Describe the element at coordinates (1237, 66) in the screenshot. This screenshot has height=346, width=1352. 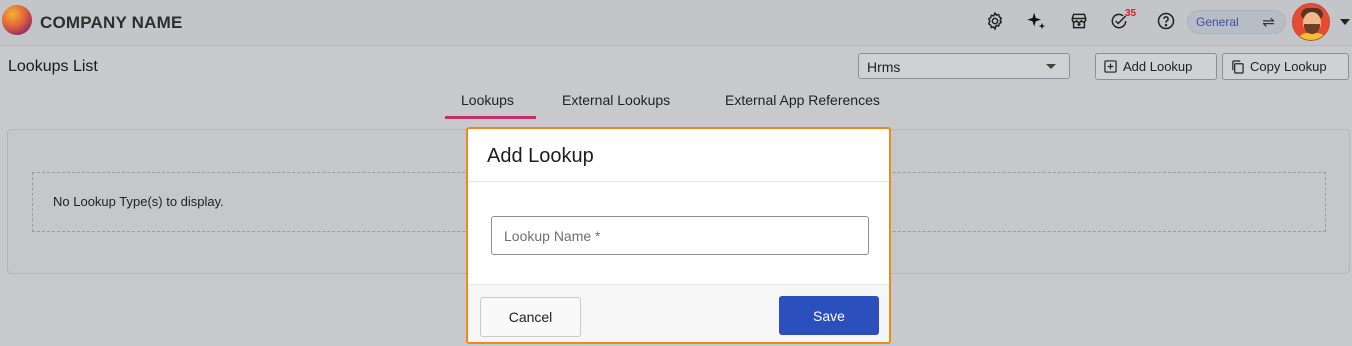
I see `copy-icon` at that location.